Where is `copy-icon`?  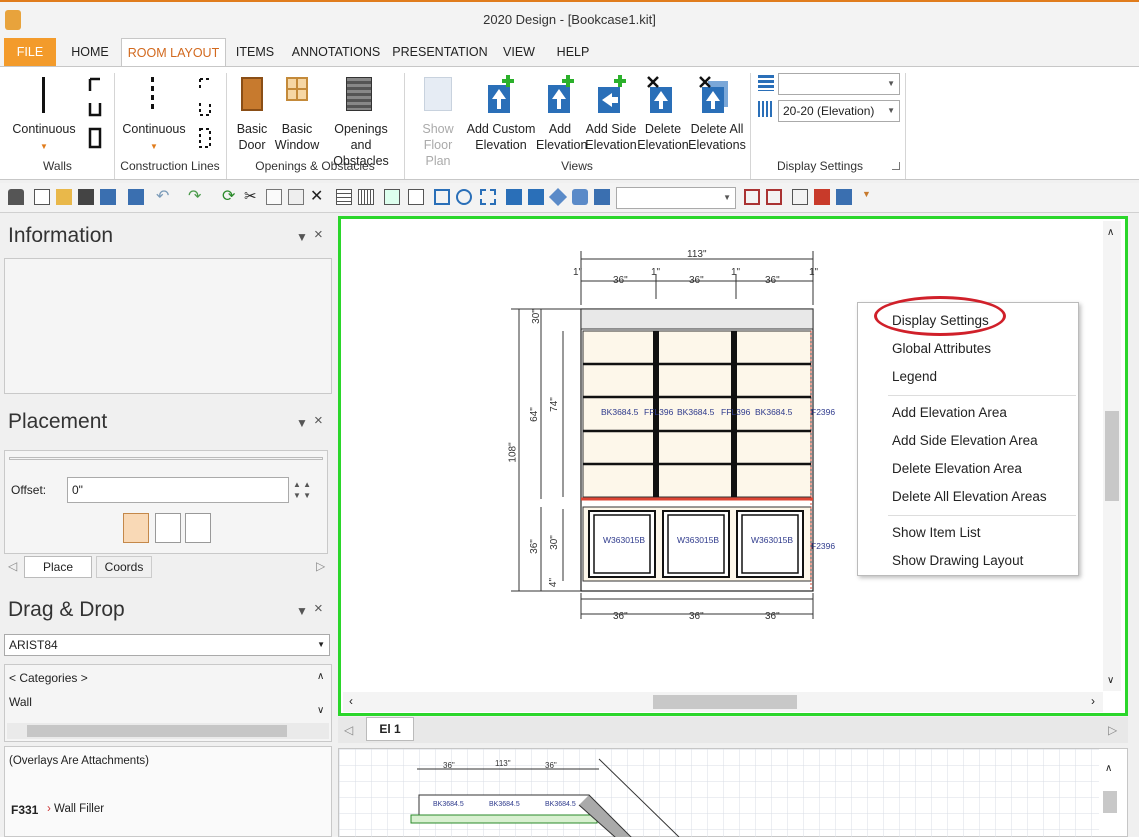 copy-icon is located at coordinates (274, 197).